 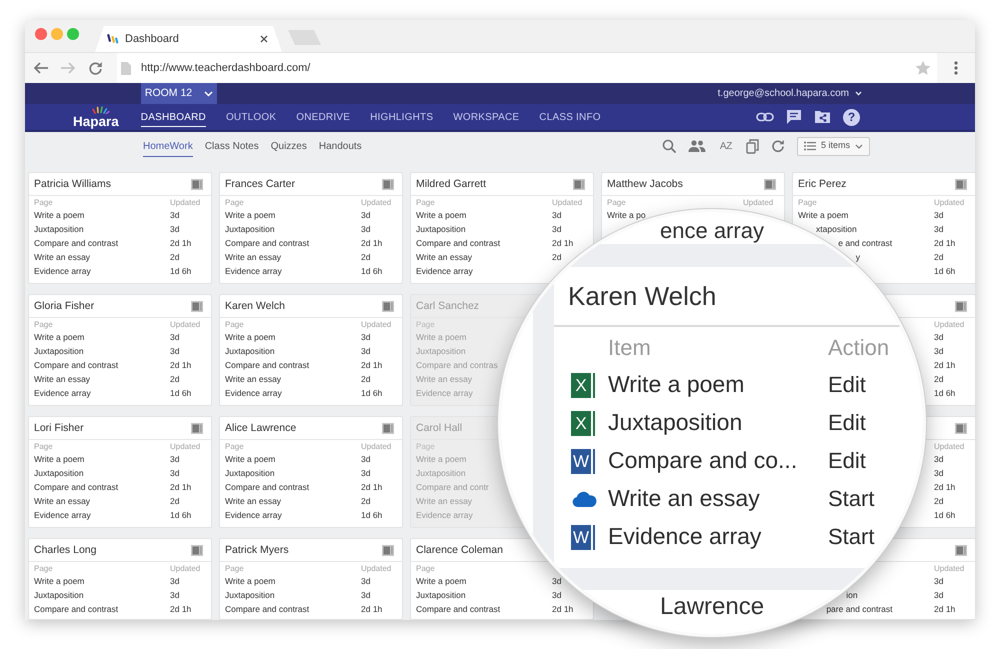 What do you see at coordinates (765, 117) in the screenshot?
I see `link-icon` at bounding box center [765, 117].